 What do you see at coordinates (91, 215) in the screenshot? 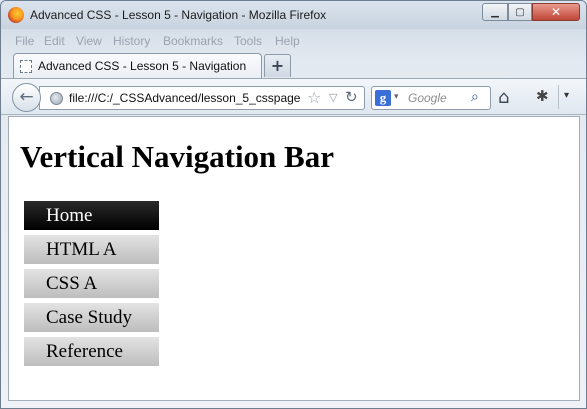
I see `nav-link-home: Home` at bounding box center [91, 215].